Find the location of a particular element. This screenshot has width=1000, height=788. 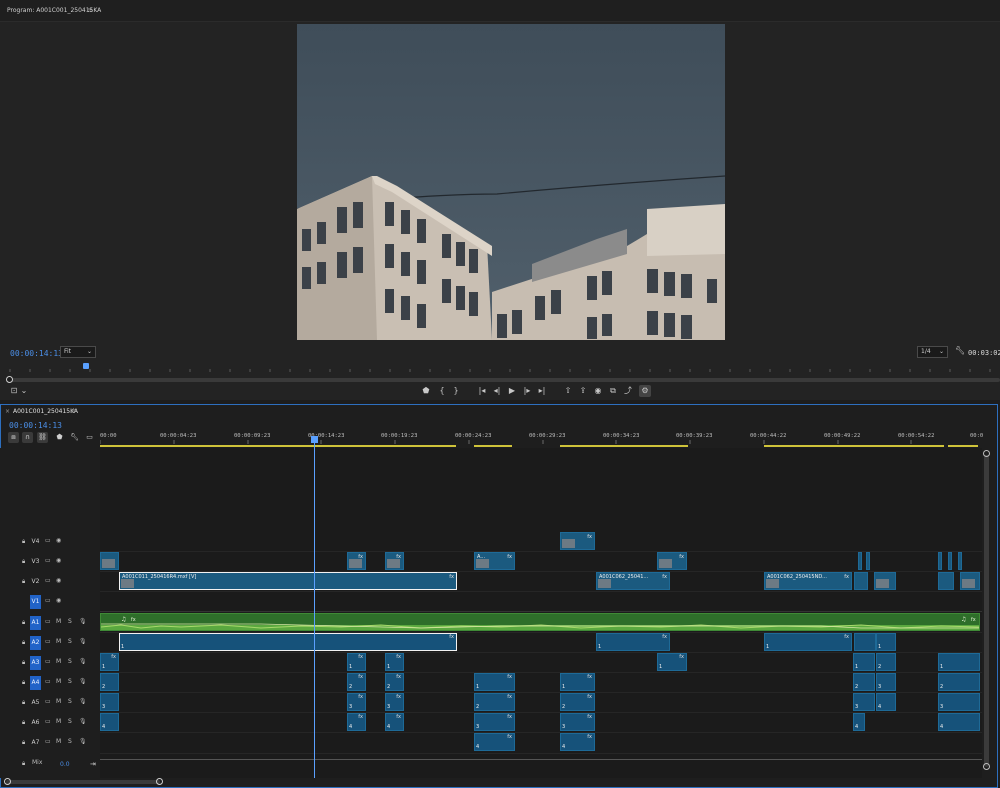

mix-volume-value: 0.0 is located at coordinates (65, 764).